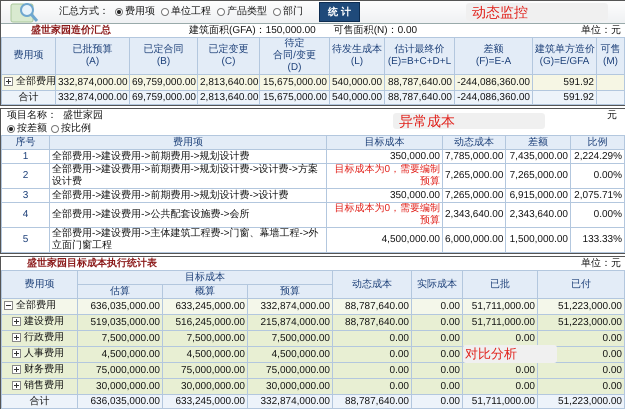 The image size is (625, 409). Describe the element at coordinates (120, 306) in the screenshot. I see `table-cell: 636,035,000.00` at that location.